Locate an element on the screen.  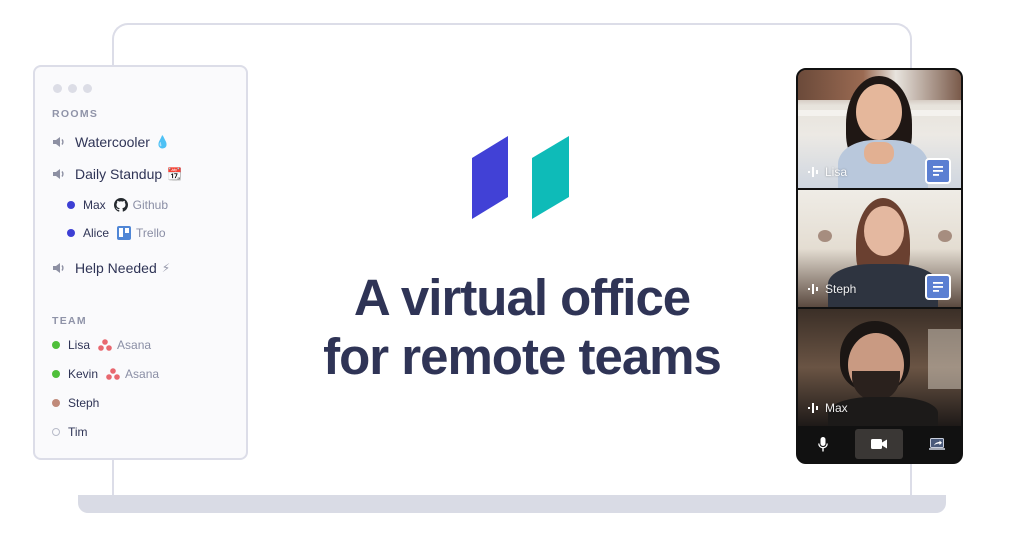
team-member-lisa: Lisa Asana is located at coordinates (101, 345).